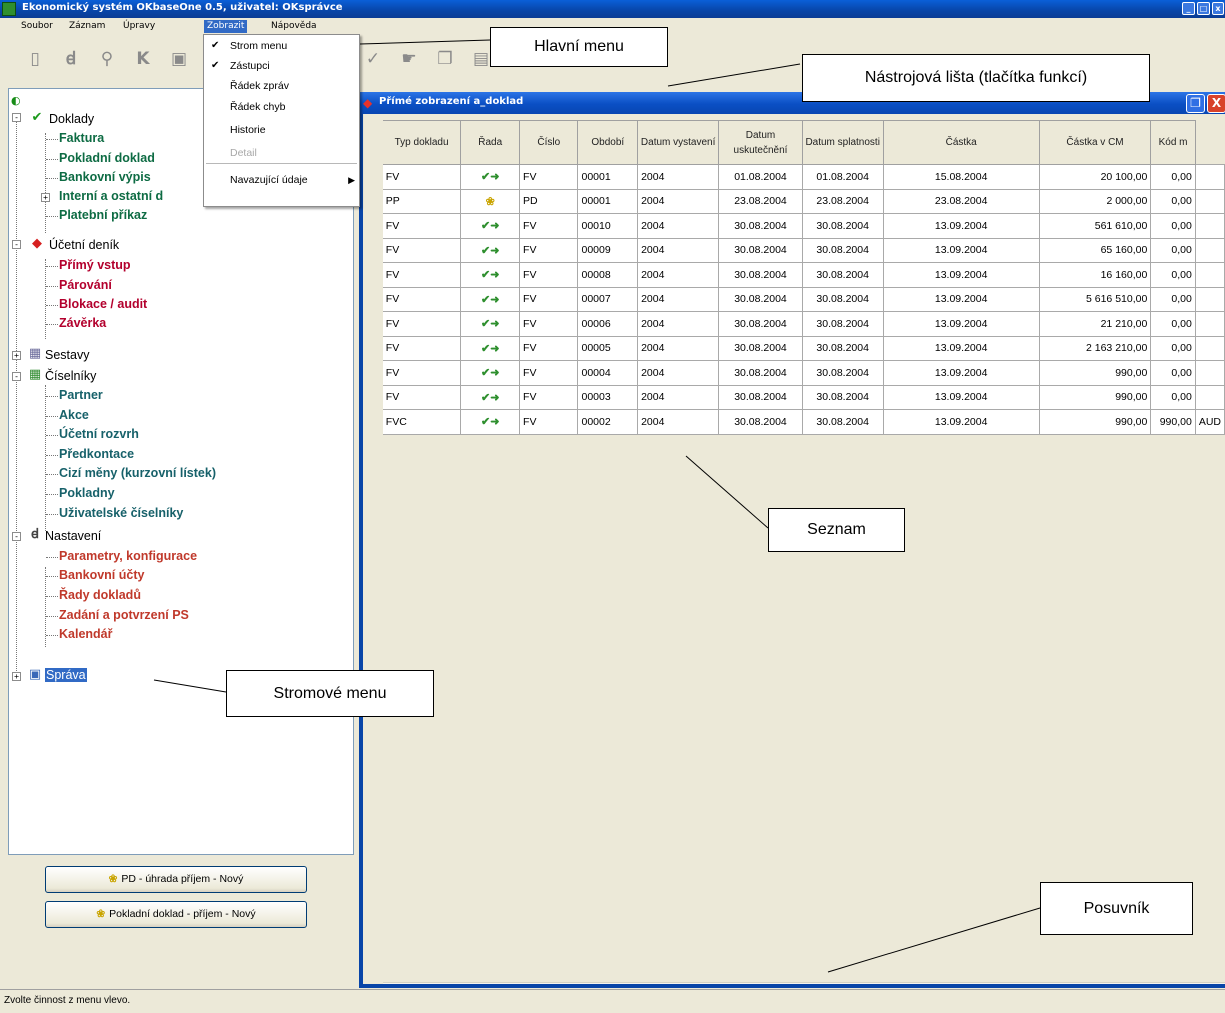  I want to click on expand-sestavy: +, so click(16, 355).